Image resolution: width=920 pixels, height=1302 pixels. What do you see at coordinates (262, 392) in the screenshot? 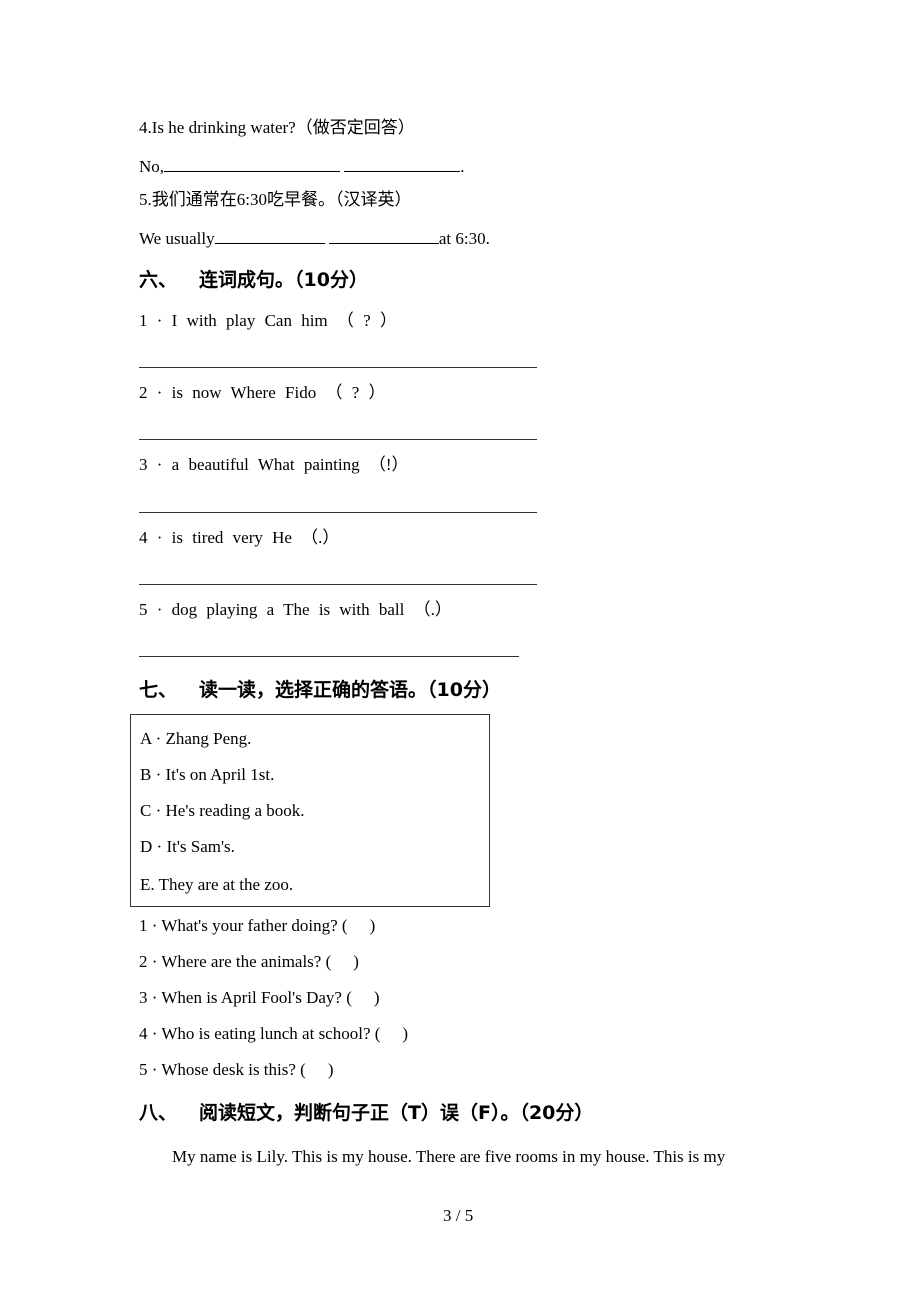
I see `sentence-item-2: 2 · is now Where Fido （ ? ）` at bounding box center [262, 392].